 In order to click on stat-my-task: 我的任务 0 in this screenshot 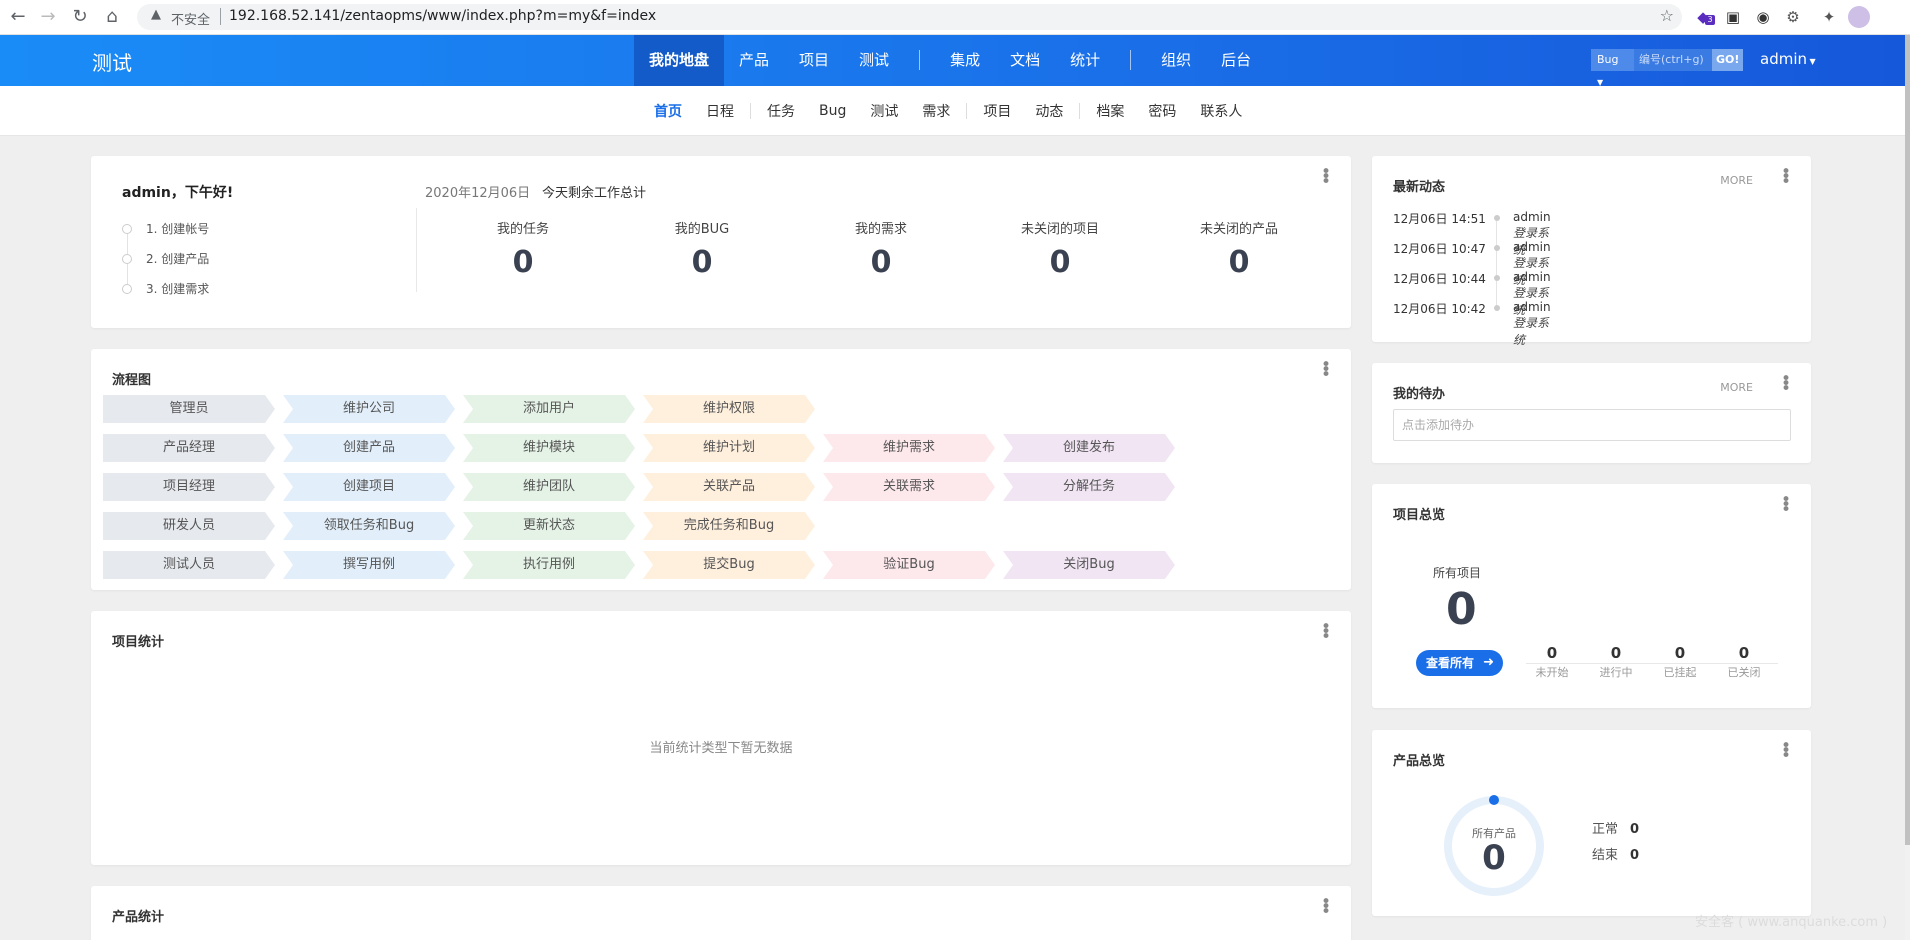, I will do `click(523, 249)`.